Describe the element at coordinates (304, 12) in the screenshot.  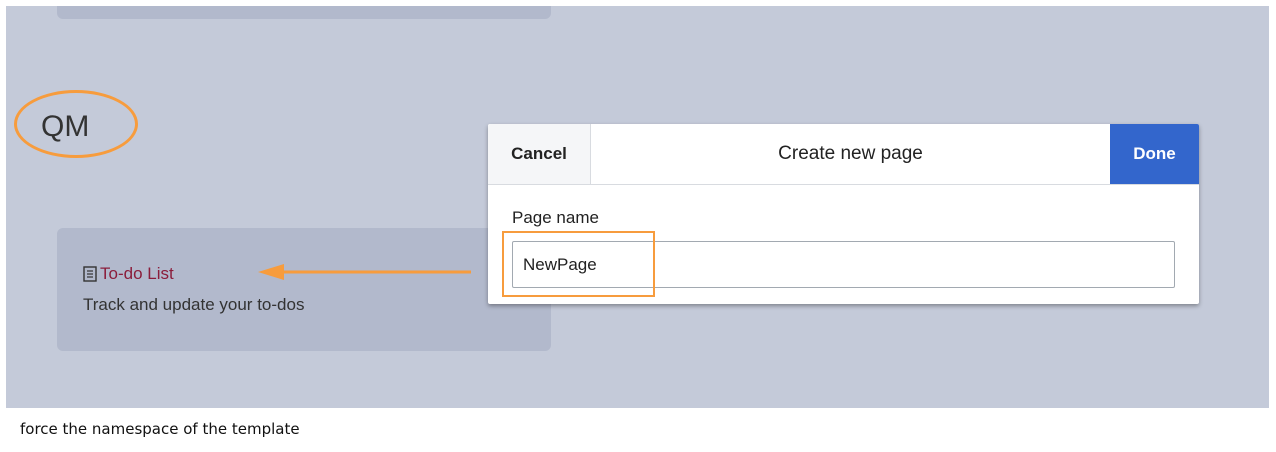
I see `card-partial-top` at that location.